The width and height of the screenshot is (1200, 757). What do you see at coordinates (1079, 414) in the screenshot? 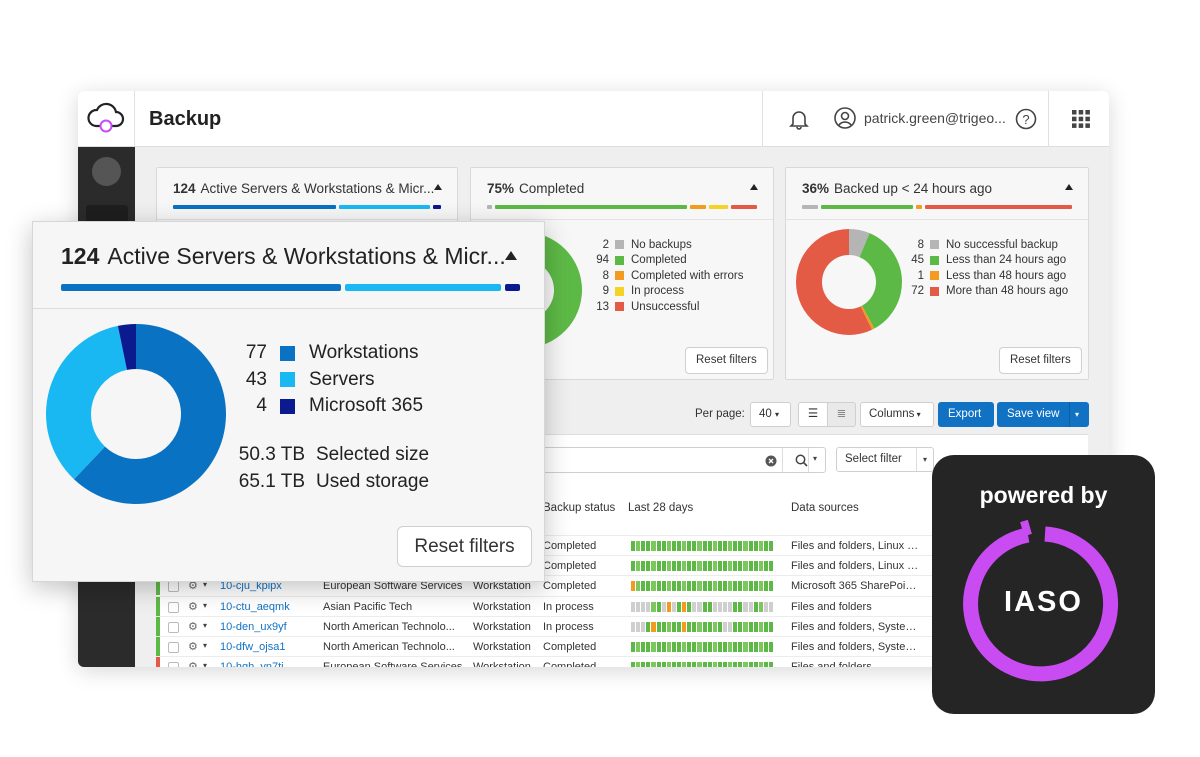
I see `save-view-dropdown: ▾` at bounding box center [1079, 414].